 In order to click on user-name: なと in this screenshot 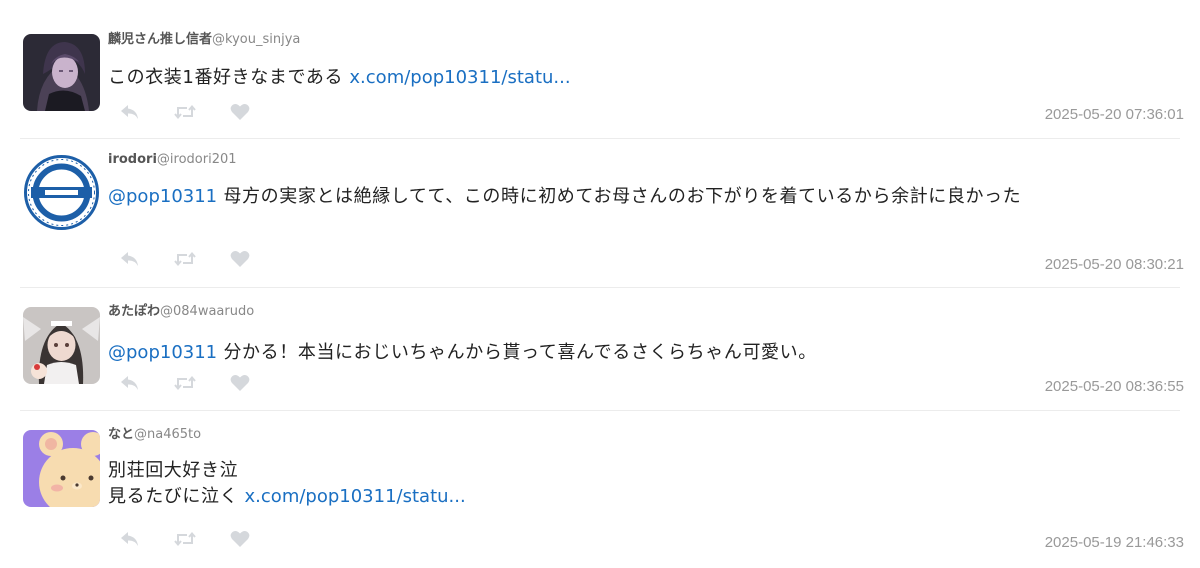, I will do `click(121, 434)`.